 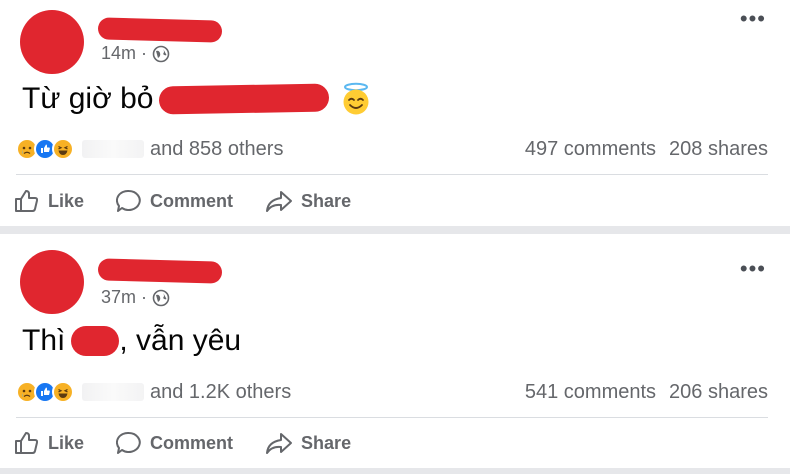 What do you see at coordinates (590, 392) in the screenshot?
I see `comment-count: 541 comments` at bounding box center [590, 392].